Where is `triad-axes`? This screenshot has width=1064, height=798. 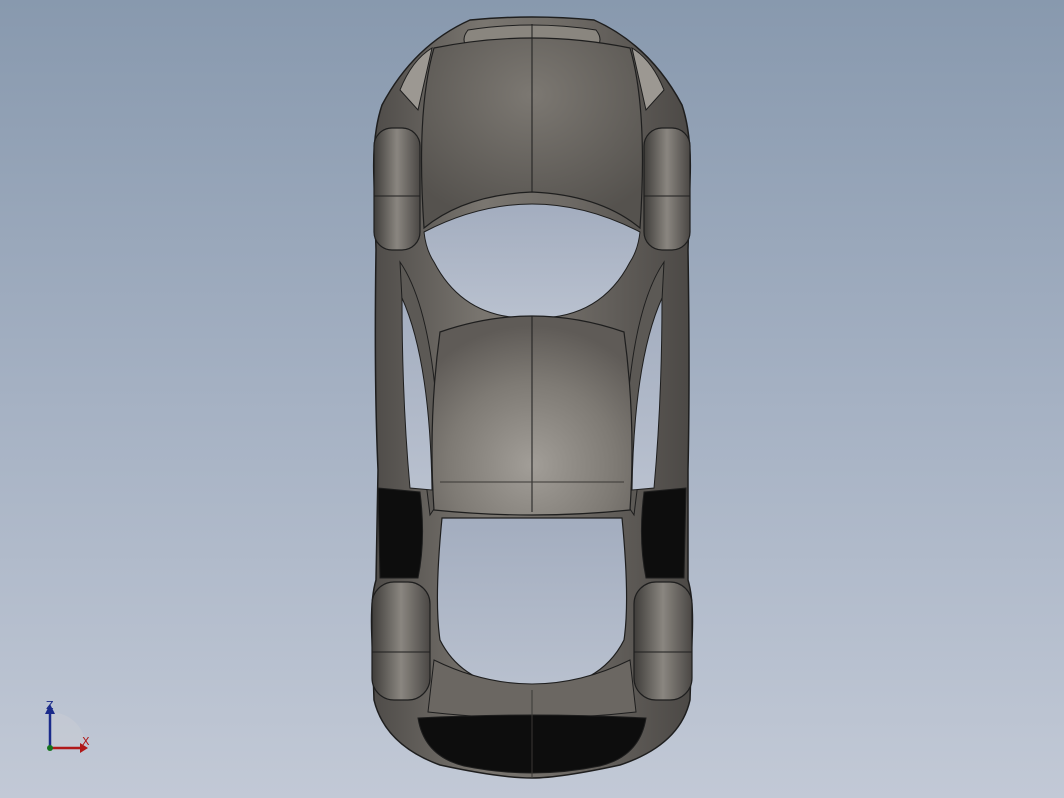 triad-axes is located at coordinates (66, 728).